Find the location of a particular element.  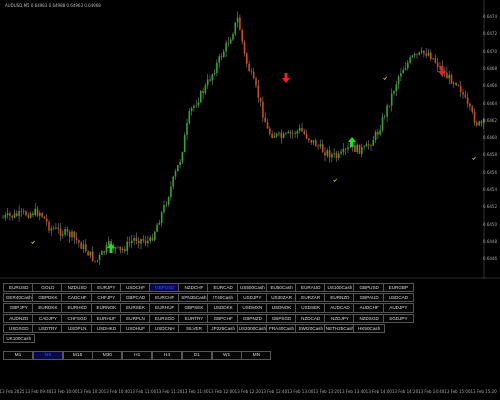

timeframe-button-m15: M15 is located at coordinates (77, 355).